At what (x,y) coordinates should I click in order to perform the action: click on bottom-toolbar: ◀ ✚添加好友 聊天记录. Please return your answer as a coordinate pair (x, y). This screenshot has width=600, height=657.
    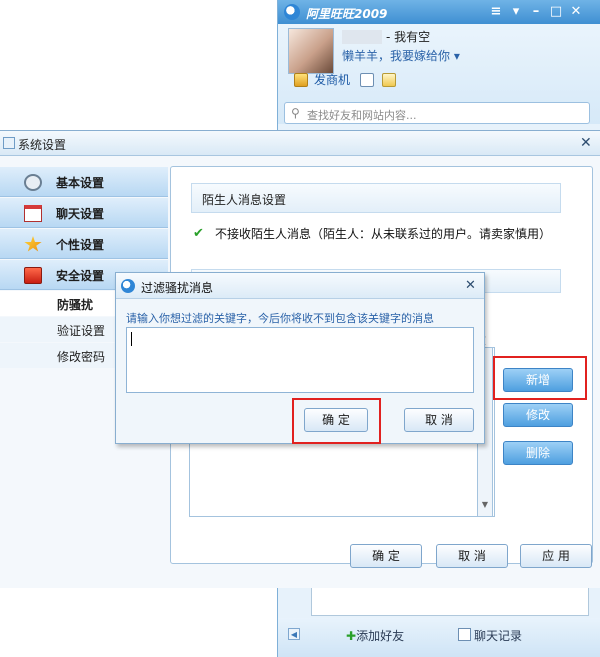
    Looking at the image, I should click on (439, 637).